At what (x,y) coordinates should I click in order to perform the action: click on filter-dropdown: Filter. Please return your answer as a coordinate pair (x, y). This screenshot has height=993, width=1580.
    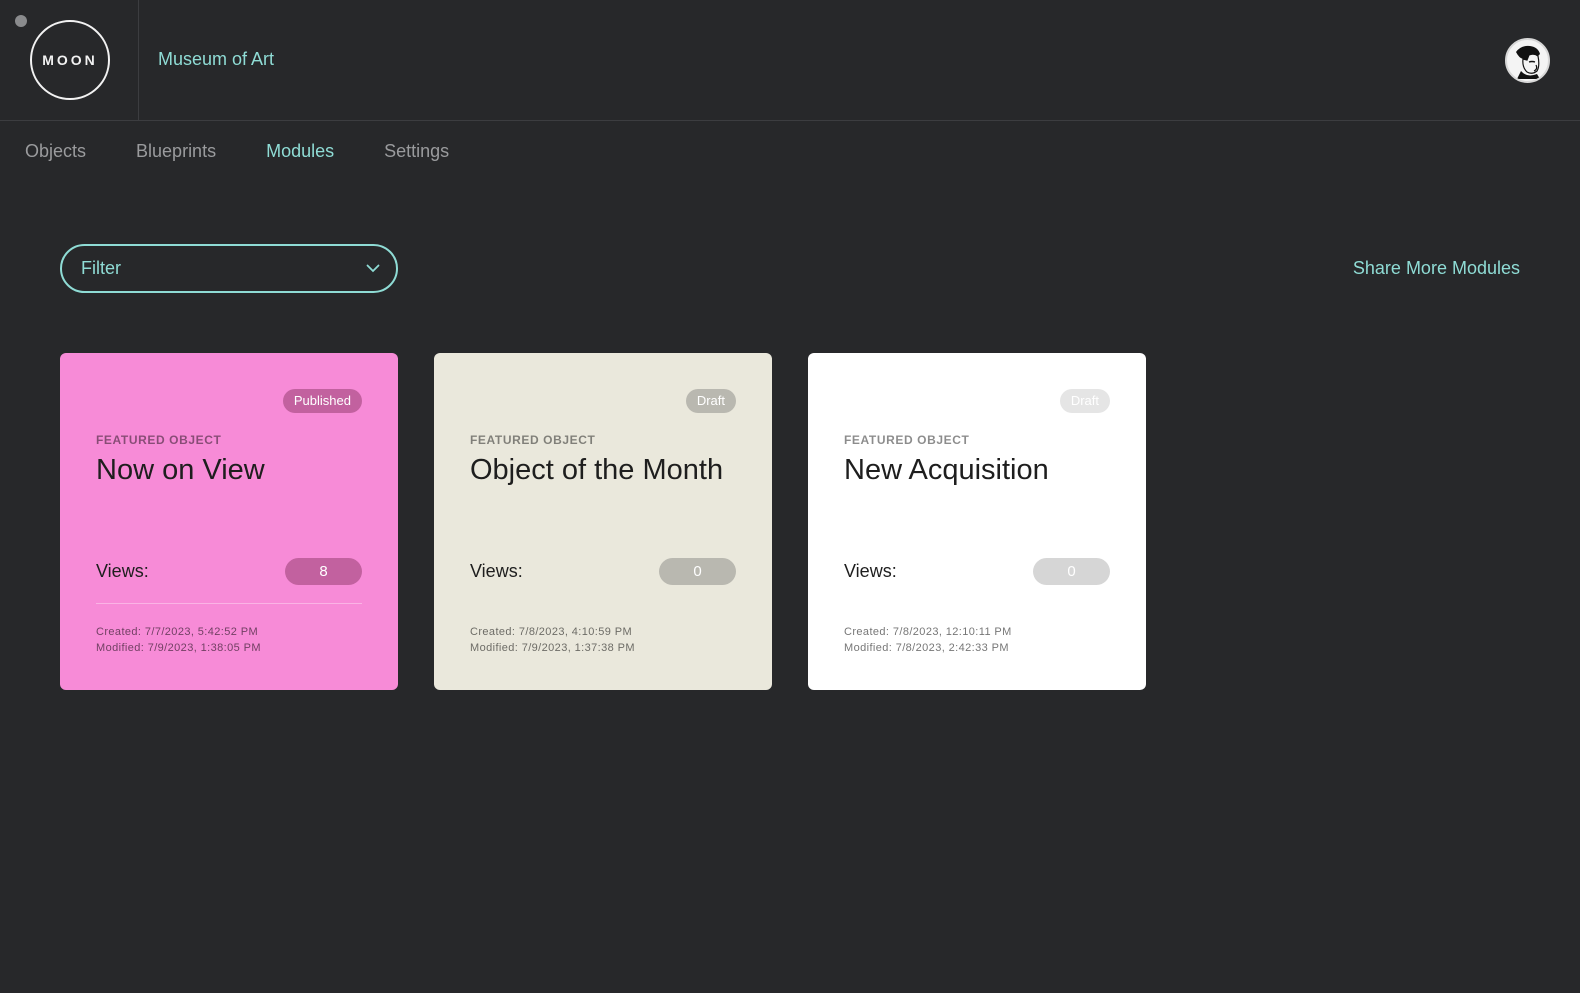
    Looking at the image, I should click on (229, 268).